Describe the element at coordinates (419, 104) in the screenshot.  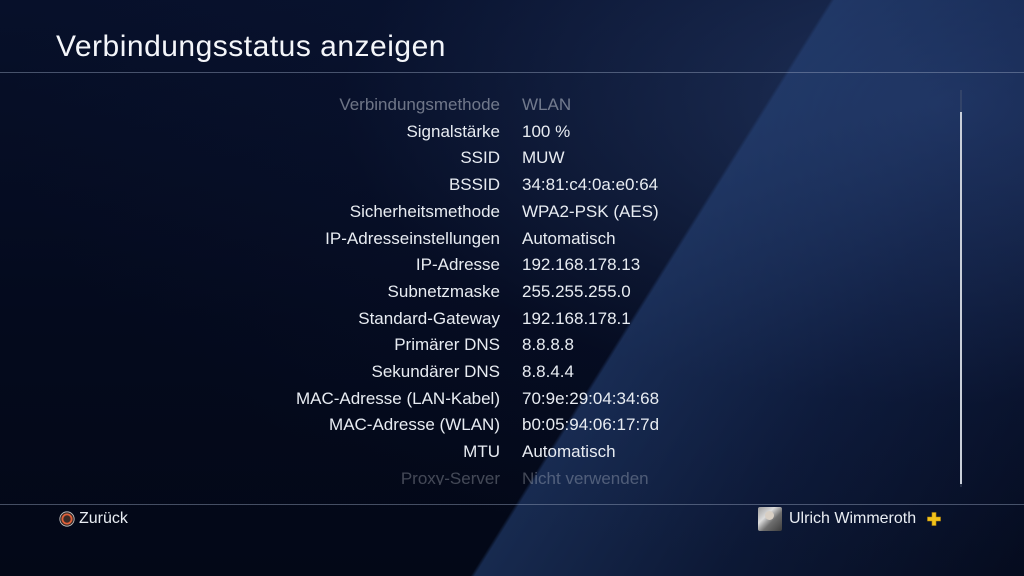
I see `row-label: Verbindungsmethode` at that location.